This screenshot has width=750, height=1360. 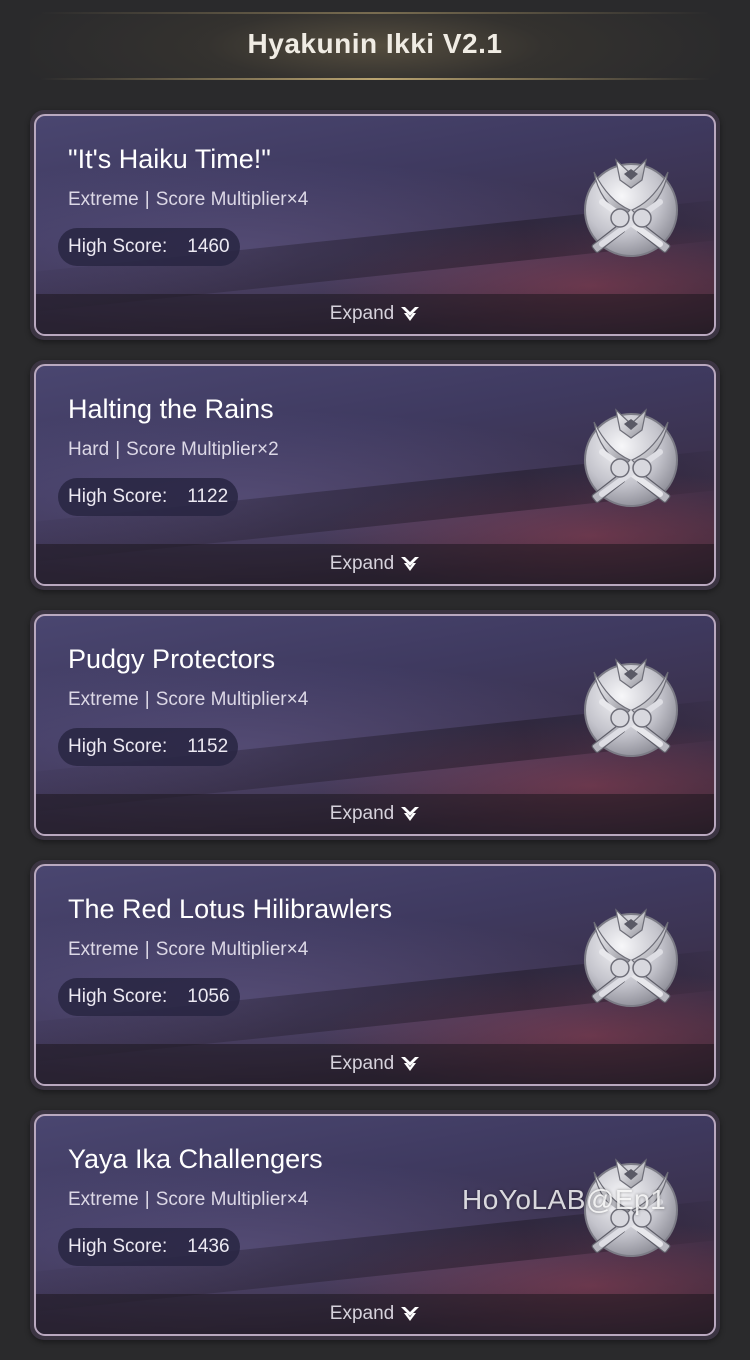 What do you see at coordinates (230, 909) in the screenshot?
I see `challenge-title: The Red Lotus Hilibrawlers` at bounding box center [230, 909].